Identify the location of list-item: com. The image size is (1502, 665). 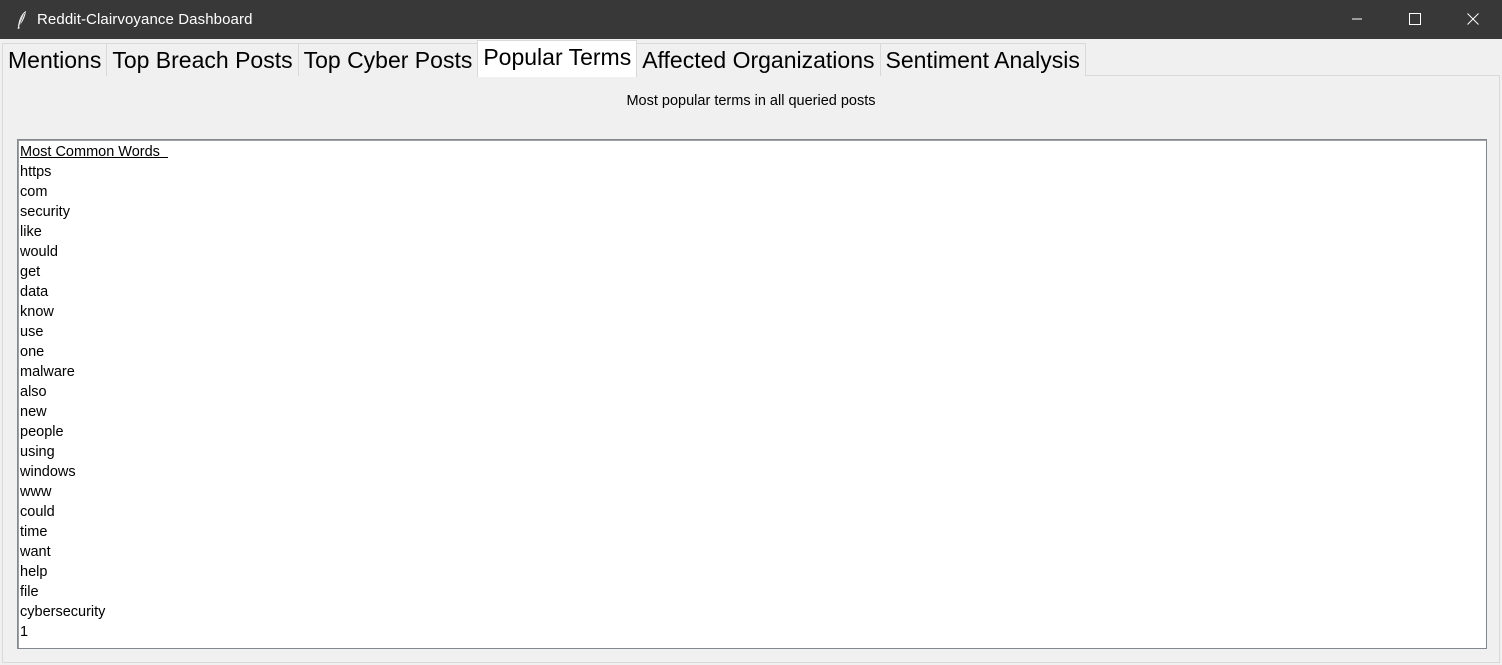
(752, 192).